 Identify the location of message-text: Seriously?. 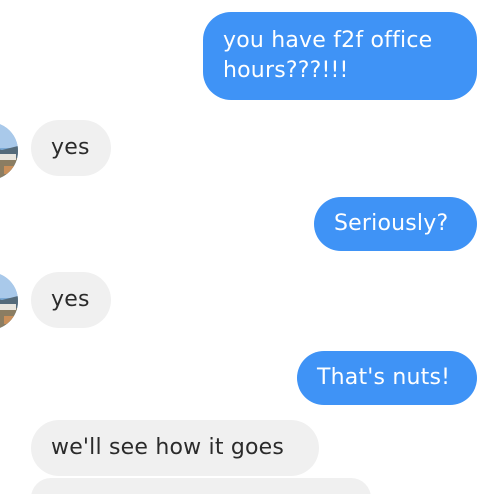
(391, 223).